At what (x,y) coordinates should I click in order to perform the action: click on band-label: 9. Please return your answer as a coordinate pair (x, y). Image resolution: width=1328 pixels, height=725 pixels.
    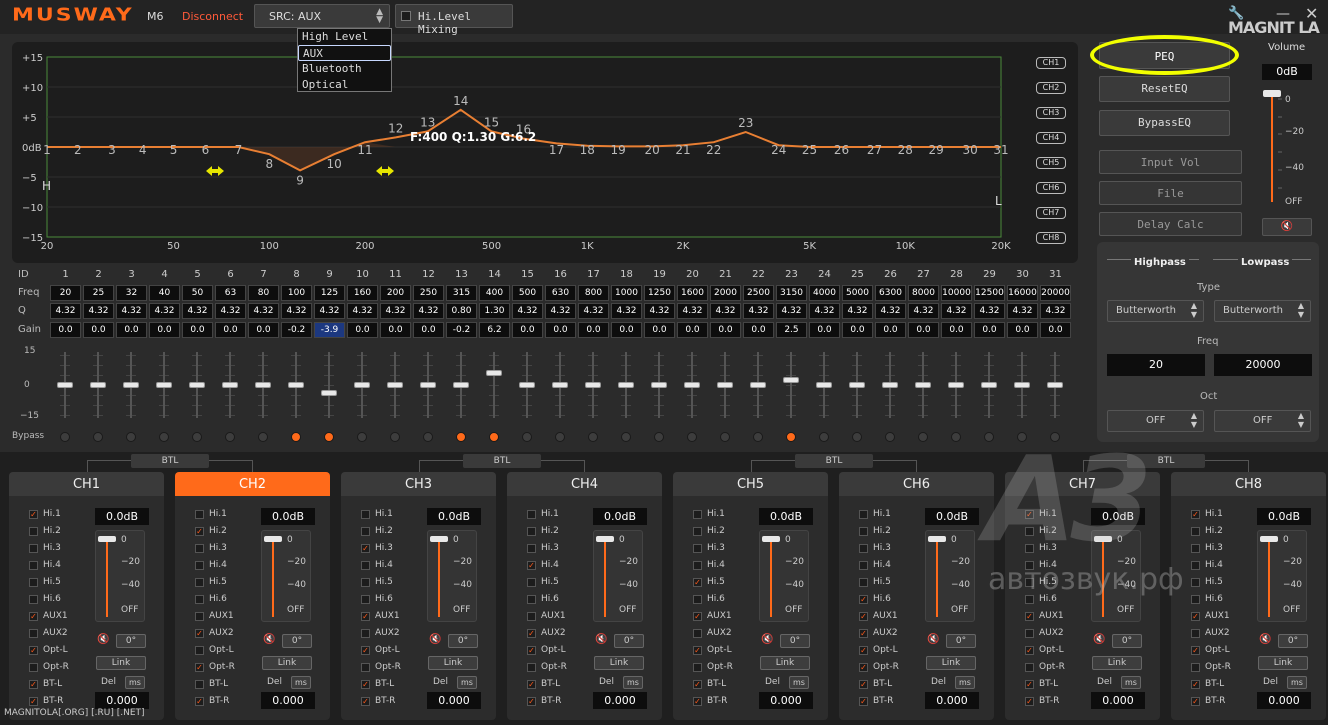
    Looking at the image, I should click on (300, 180).